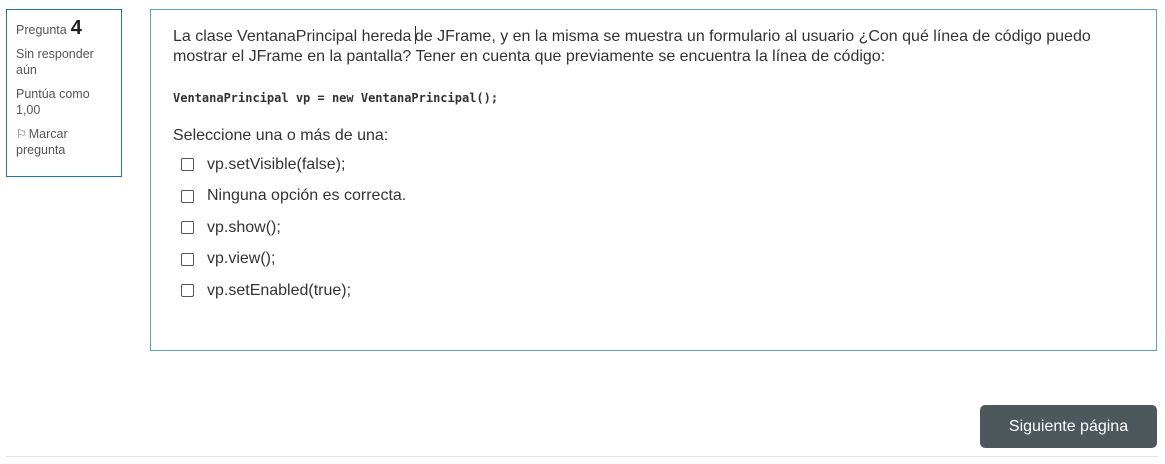 Image resolution: width=1165 pixels, height=464 pixels. What do you see at coordinates (281, 135) in the screenshot?
I see `answer-prompt: Seleccione una o más de una:` at bounding box center [281, 135].